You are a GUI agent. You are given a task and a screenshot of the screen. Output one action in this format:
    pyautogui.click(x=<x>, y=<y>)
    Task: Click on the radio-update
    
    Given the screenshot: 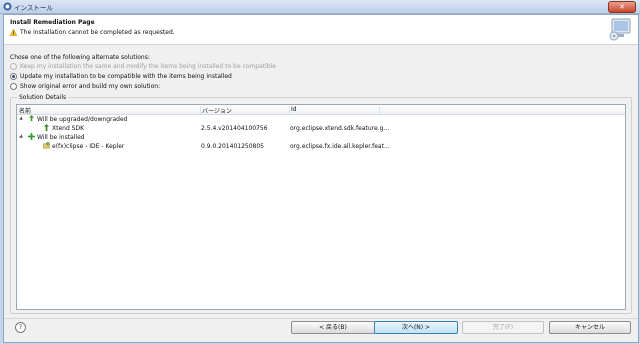 What is the action you would take?
    pyautogui.click(x=13, y=76)
    